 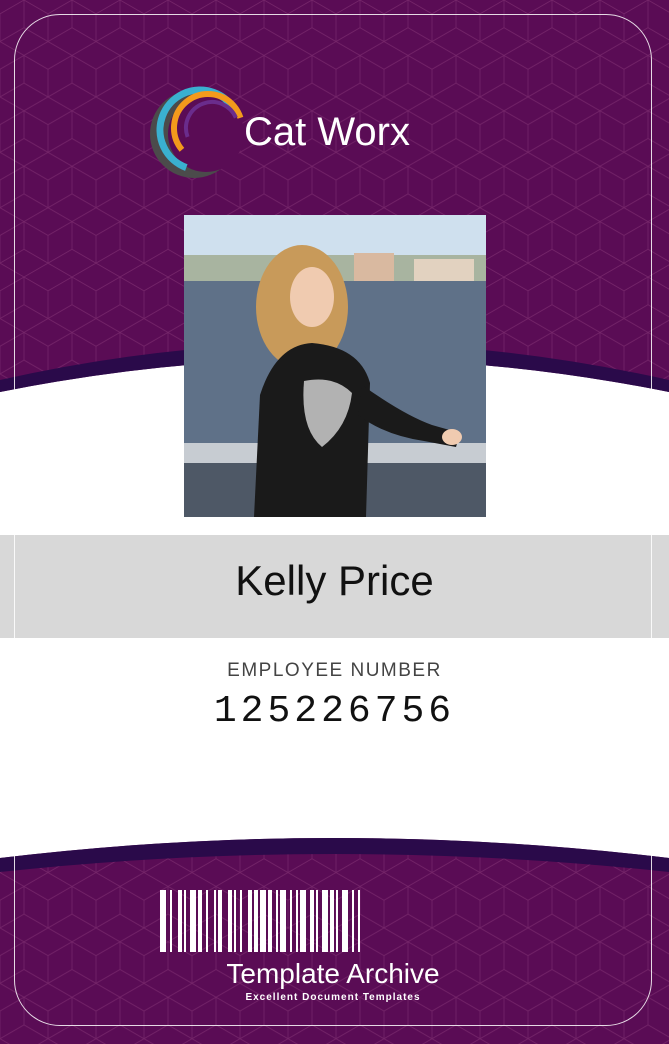 What do you see at coordinates (334, 711) in the screenshot?
I see `employee-number: 125226756` at bounding box center [334, 711].